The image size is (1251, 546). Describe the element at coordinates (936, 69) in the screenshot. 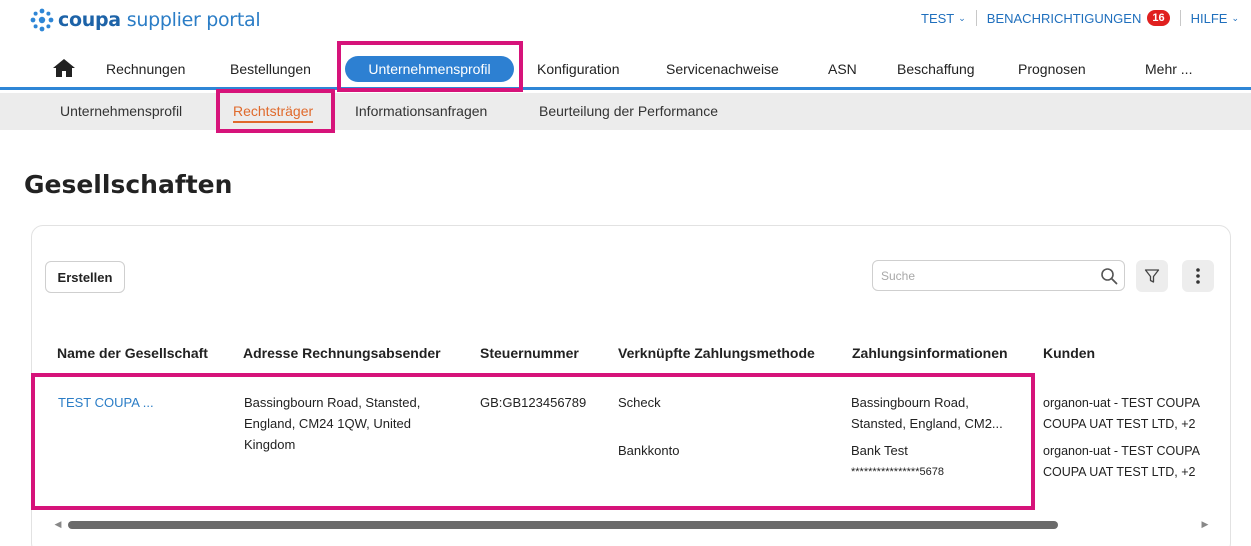

I see `nav-item-beschaffung: Beschaffung` at that location.